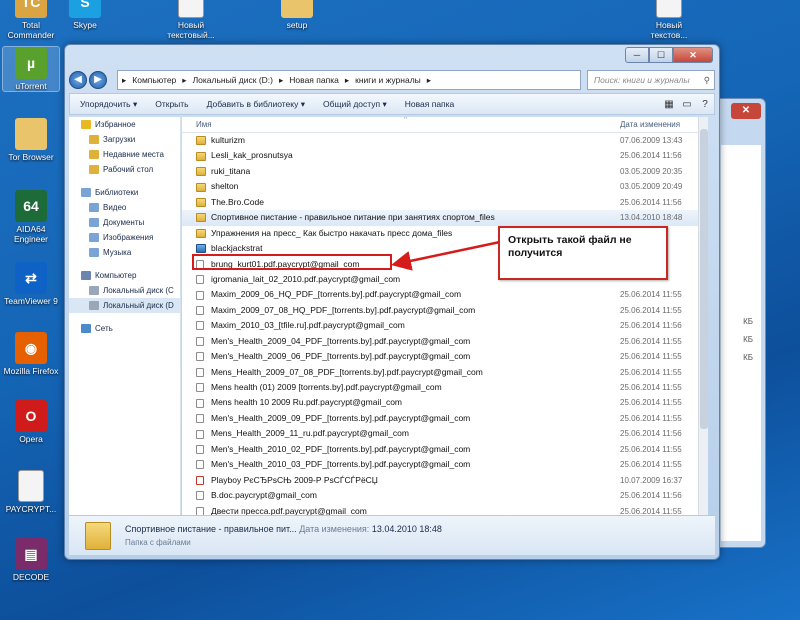  Describe the element at coordinates (201, 249) in the screenshot. I see `app-icon` at that location.